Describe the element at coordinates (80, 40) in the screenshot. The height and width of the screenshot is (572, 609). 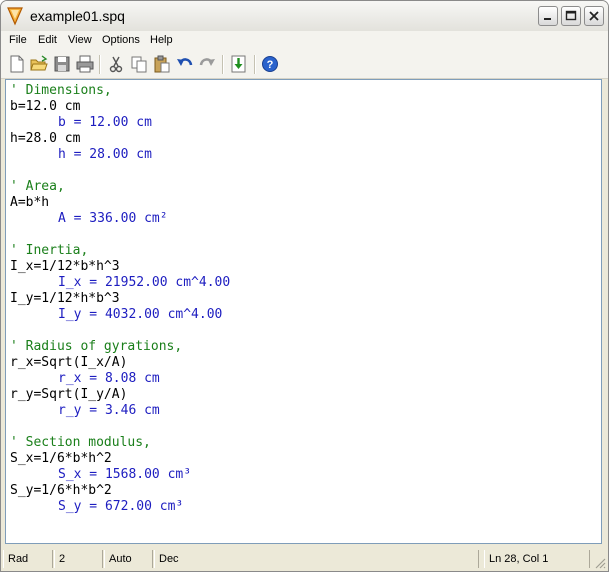
I see `menu-view: View` at that location.